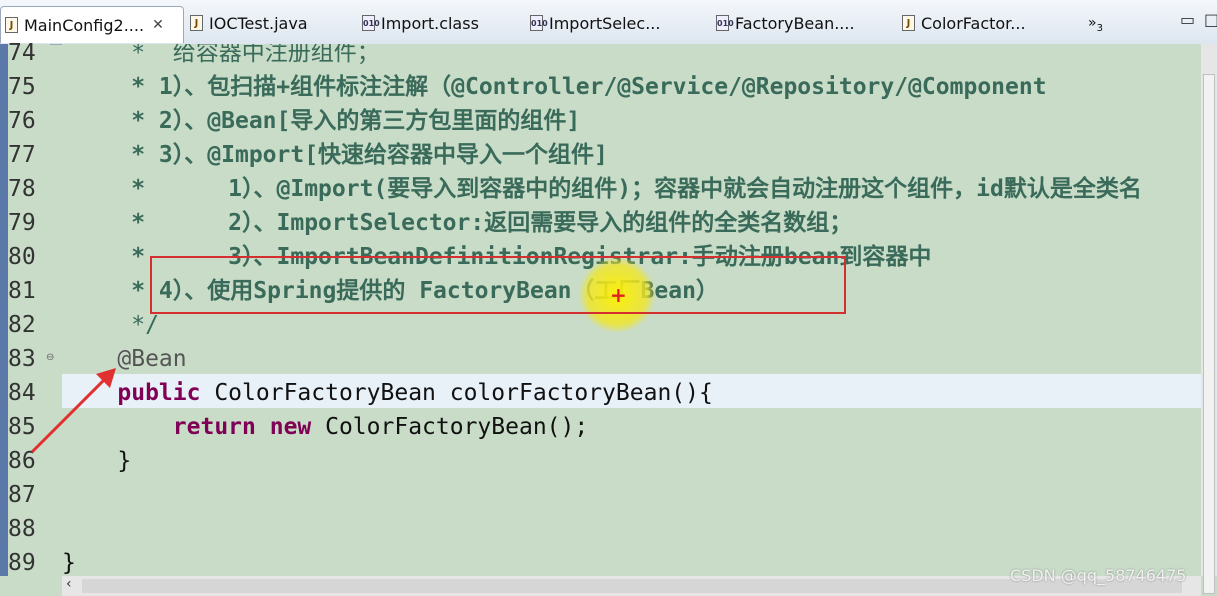 The width and height of the screenshot is (1217, 596). I want to click on line-number: 81, so click(22, 291).